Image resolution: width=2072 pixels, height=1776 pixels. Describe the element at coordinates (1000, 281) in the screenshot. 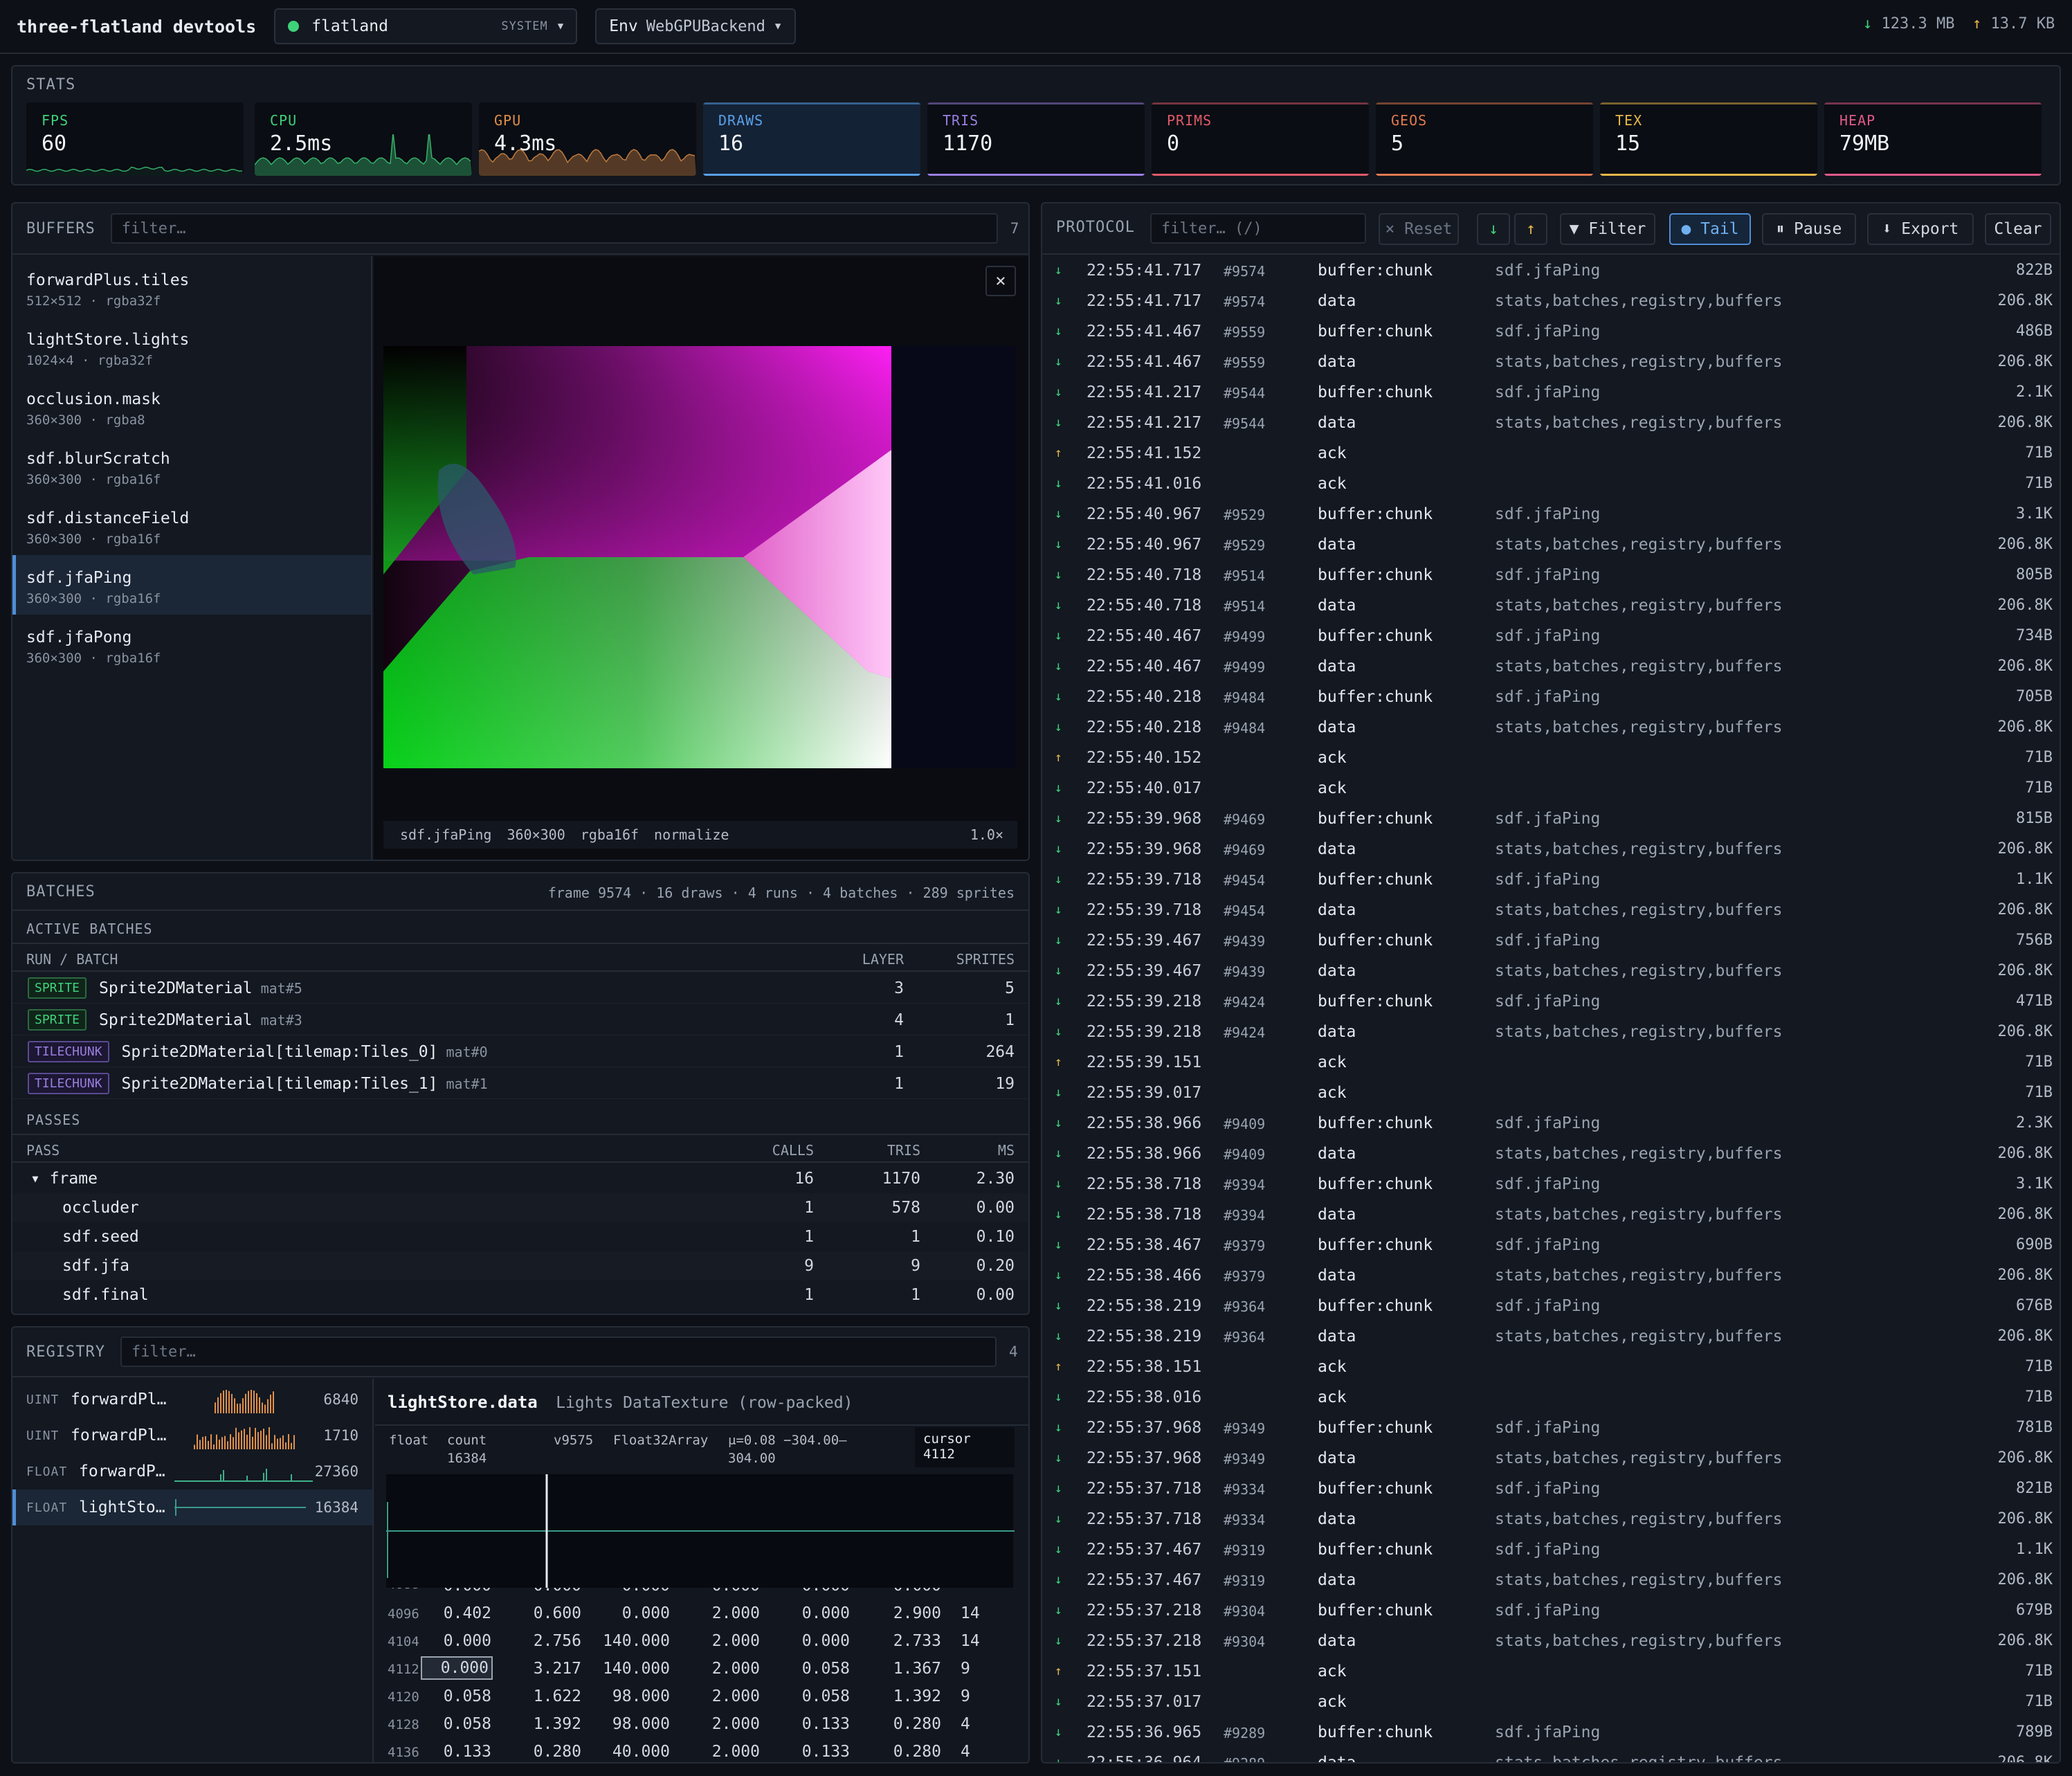

I see `close-preview-button: ×` at that location.